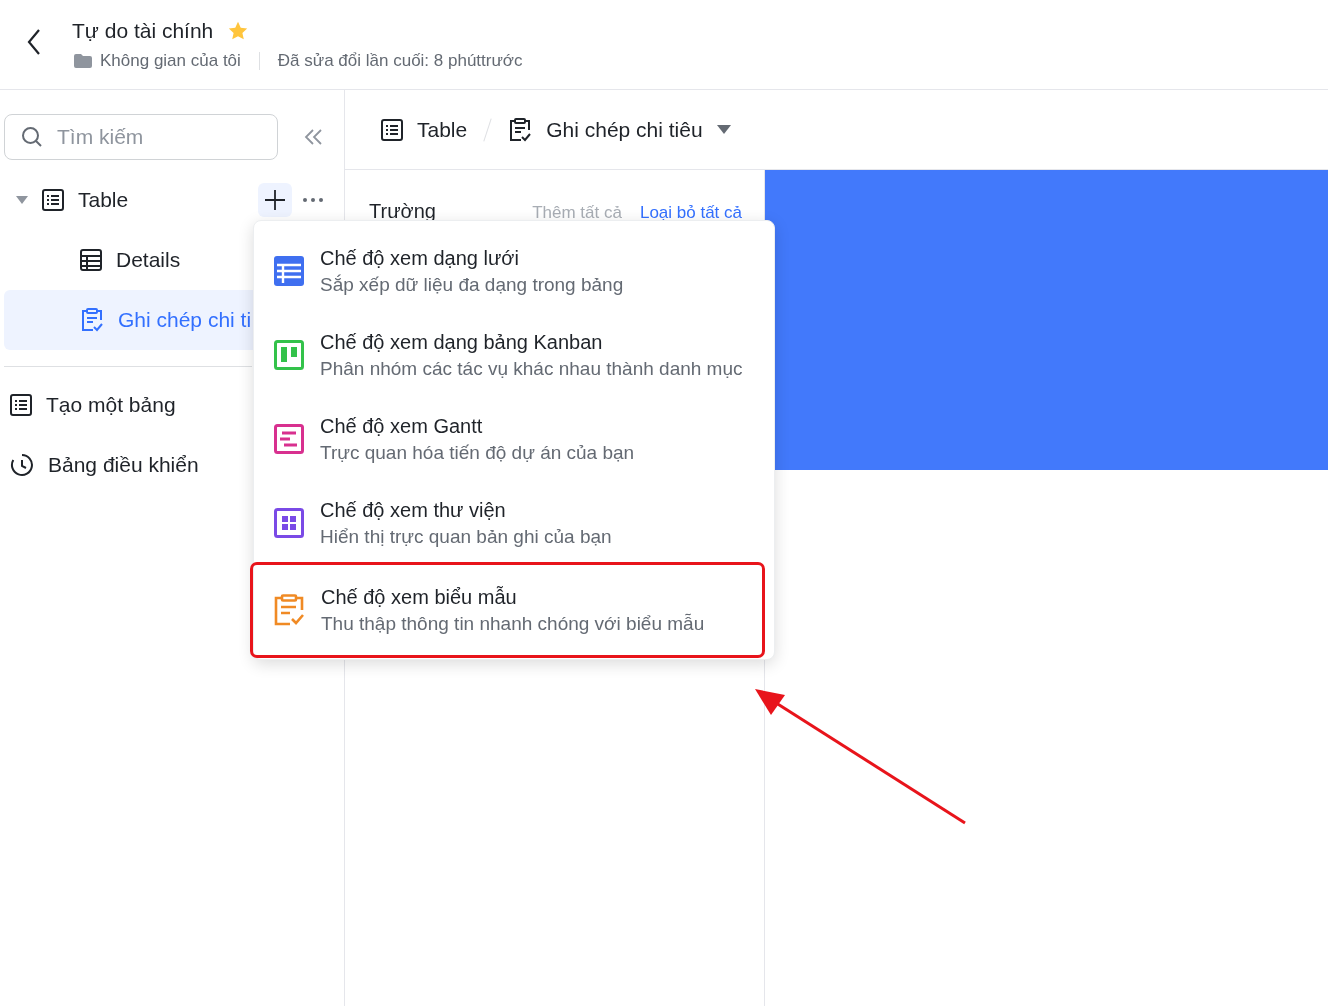 The height and width of the screenshot is (1006, 1328). Describe the element at coordinates (513, 623) in the screenshot. I see `menu-item-description: Thu thập thông tin nhanh chóng với biểu mẫu` at that location.